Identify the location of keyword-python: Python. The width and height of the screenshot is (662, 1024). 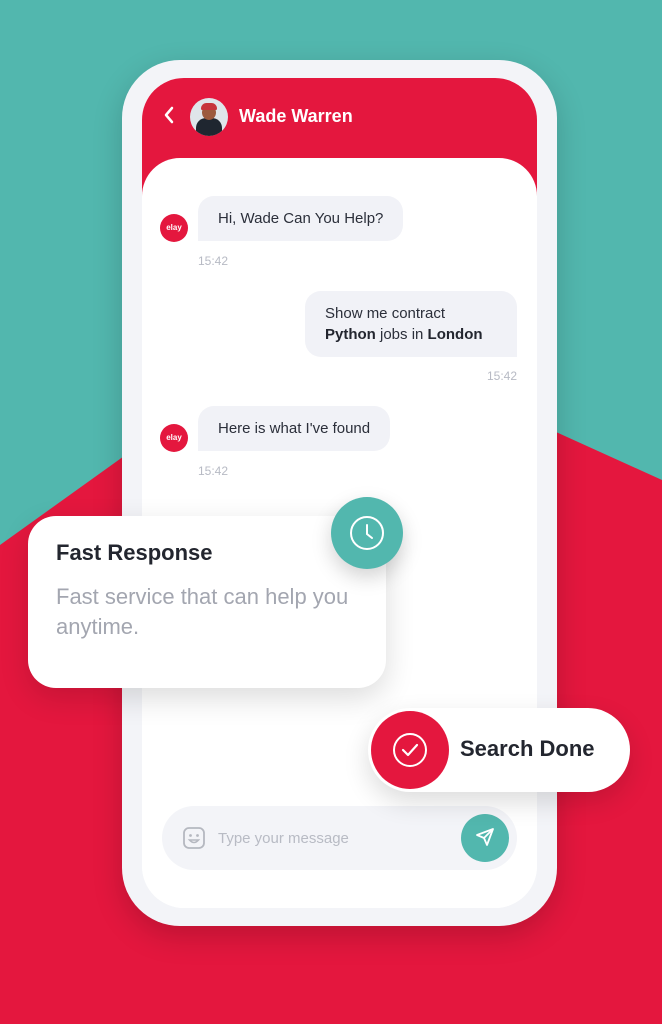
(350, 334).